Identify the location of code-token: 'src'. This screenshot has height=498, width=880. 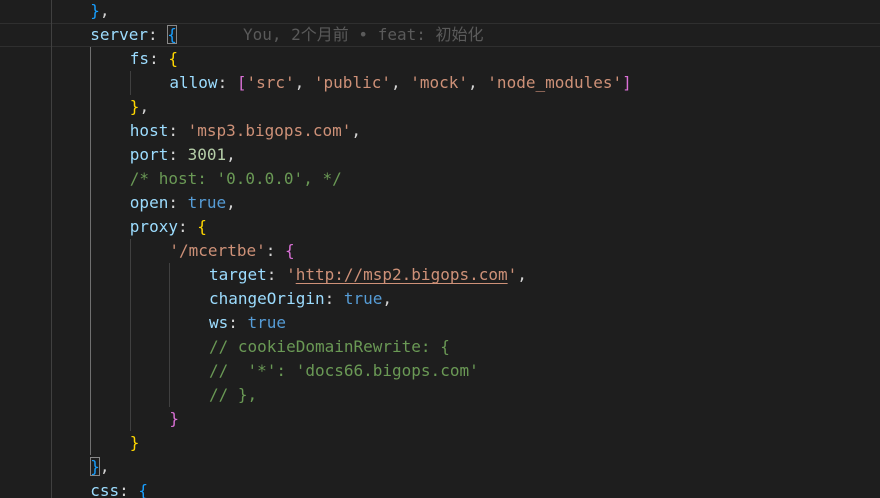
(270, 82).